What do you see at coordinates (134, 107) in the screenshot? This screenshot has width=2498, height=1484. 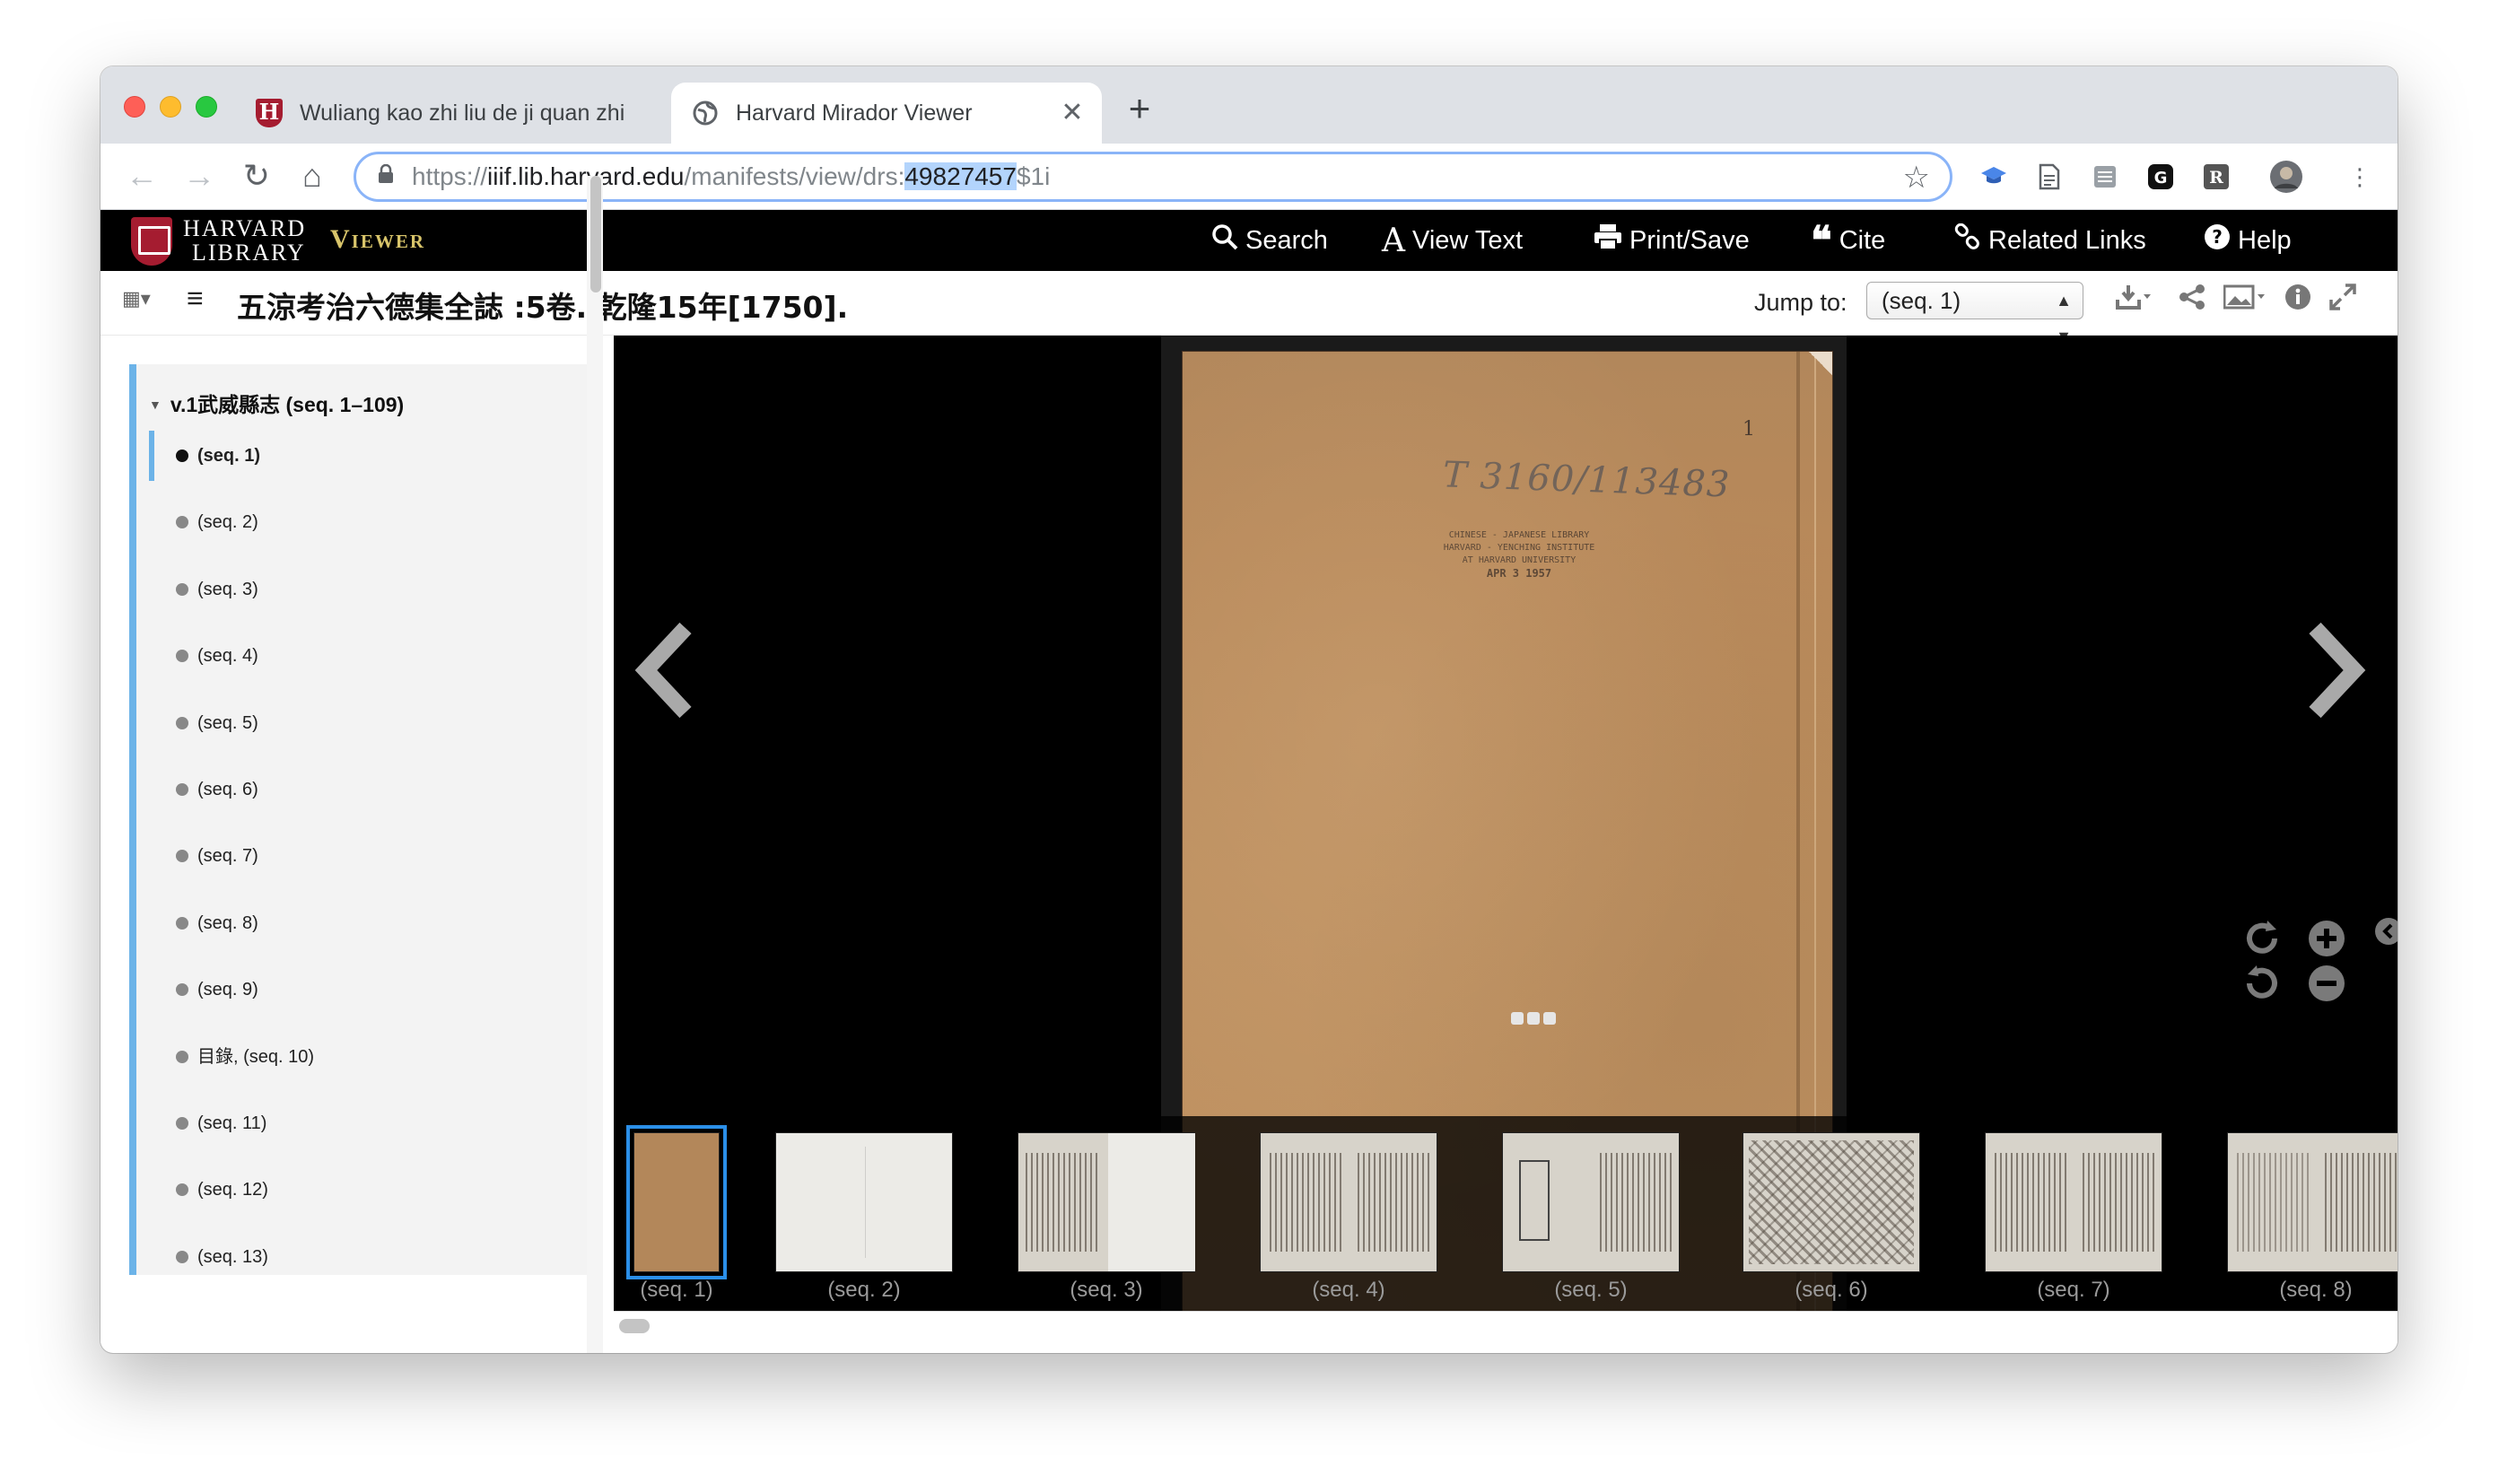 I see `close-window-button` at bounding box center [134, 107].